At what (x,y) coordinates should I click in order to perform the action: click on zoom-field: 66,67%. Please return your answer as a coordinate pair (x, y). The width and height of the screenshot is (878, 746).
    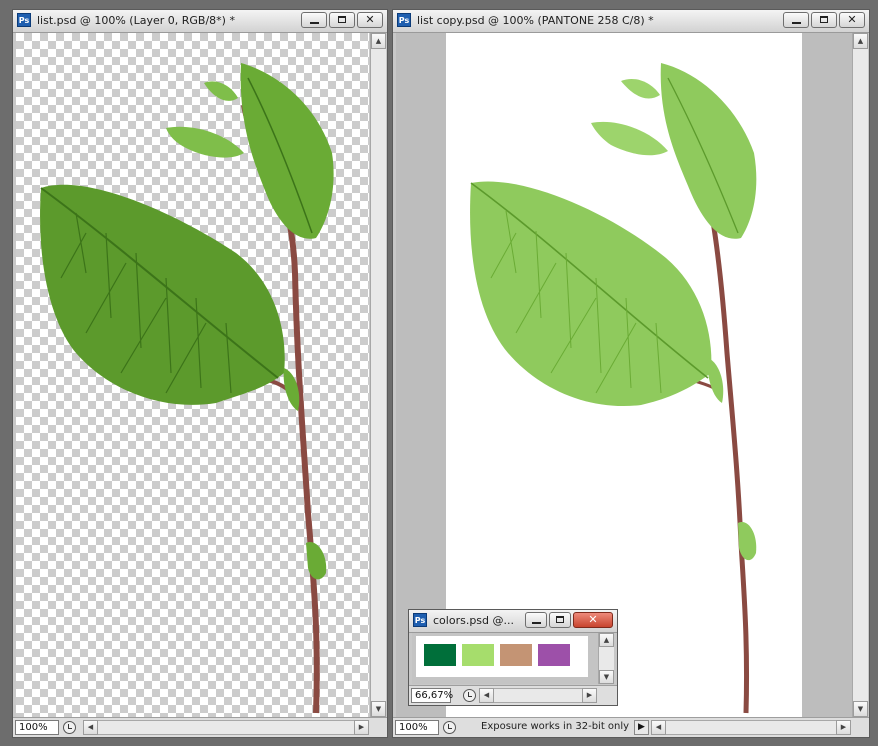
    Looking at the image, I should click on (432, 695).